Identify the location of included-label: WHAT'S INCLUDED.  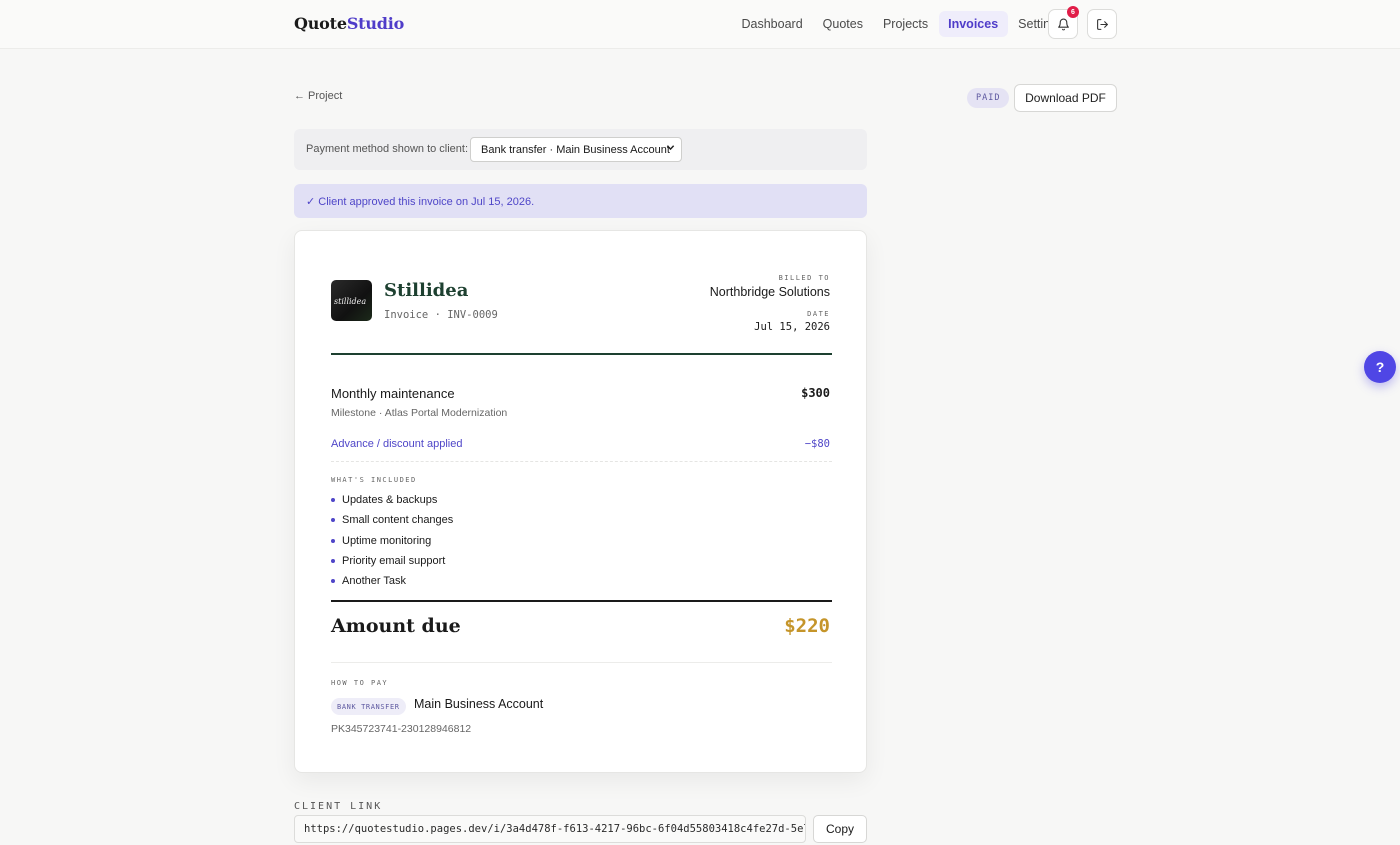
(374, 480).